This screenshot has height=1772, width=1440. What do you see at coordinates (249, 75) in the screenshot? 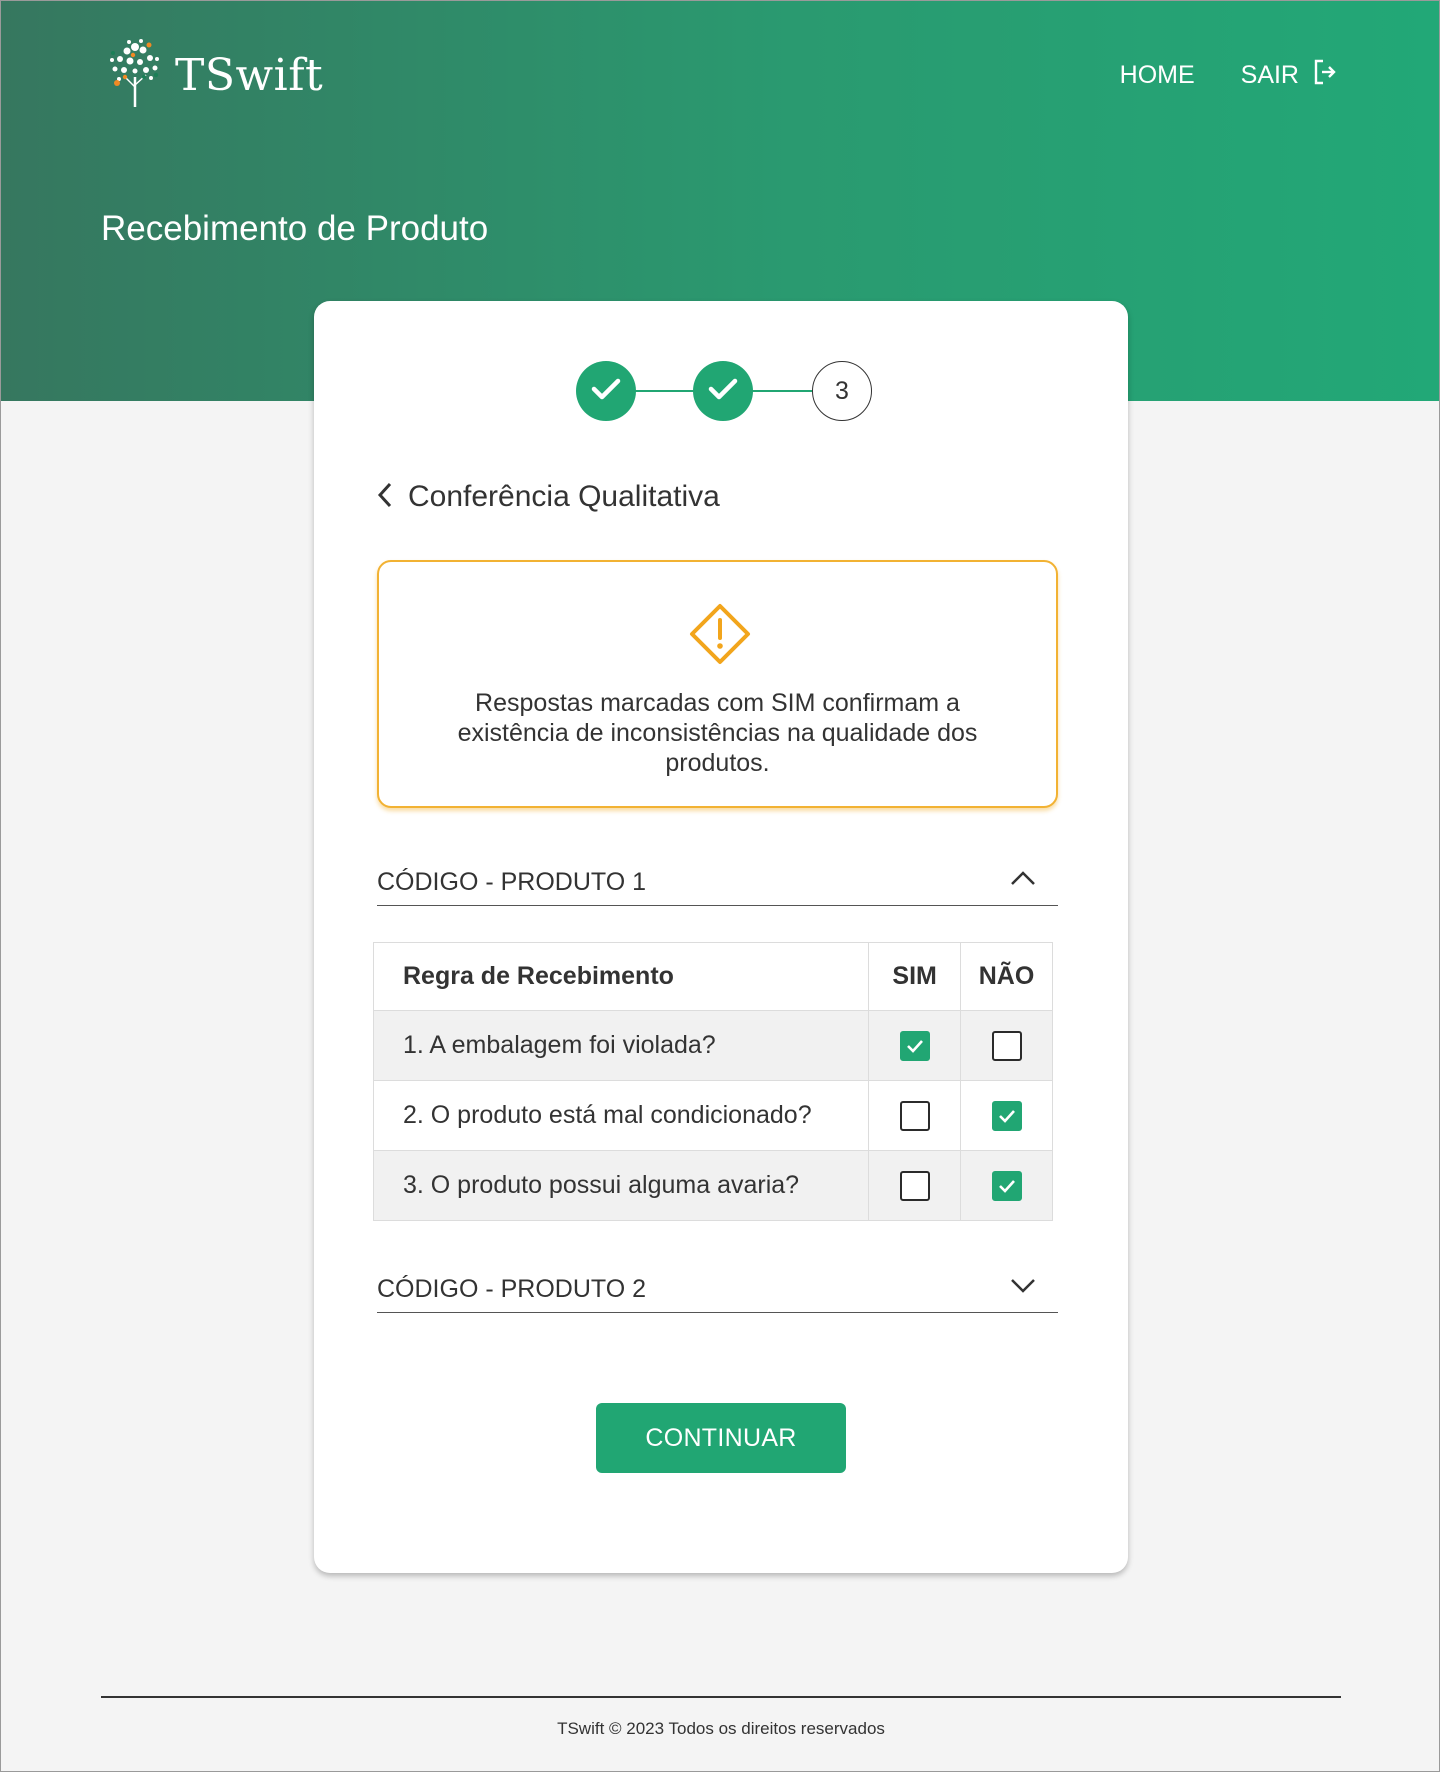
I see `brand-name: TSwift` at bounding box center [249, 75].